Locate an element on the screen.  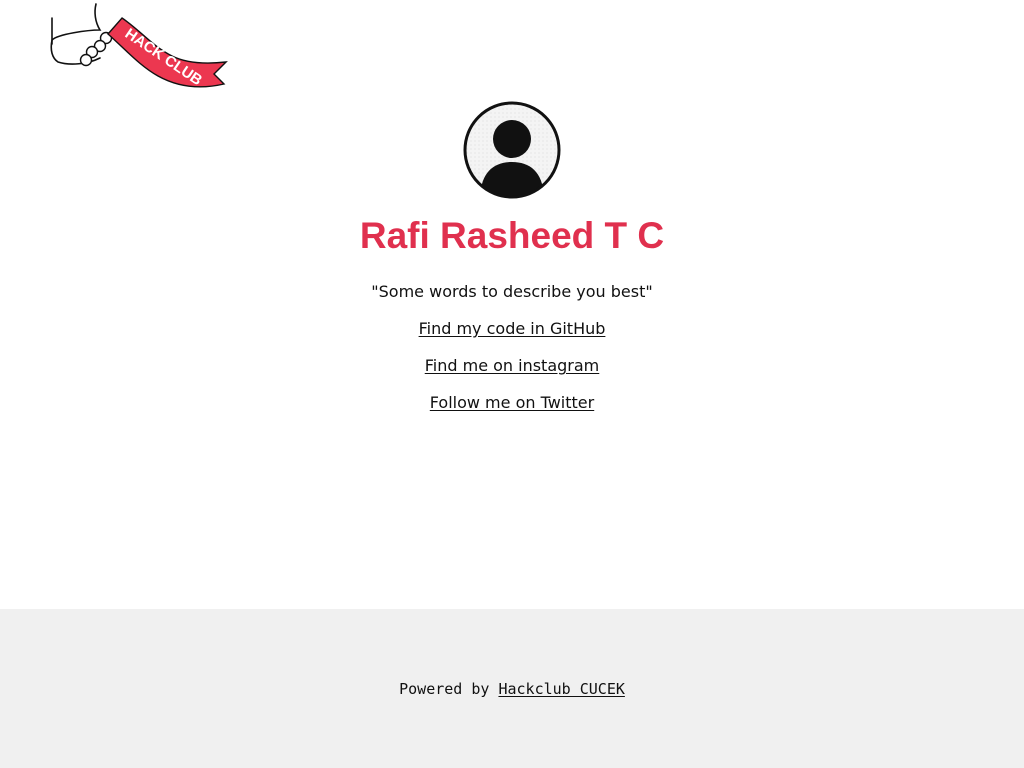
user-silhouette-icon is located at coordinates (512, 150).